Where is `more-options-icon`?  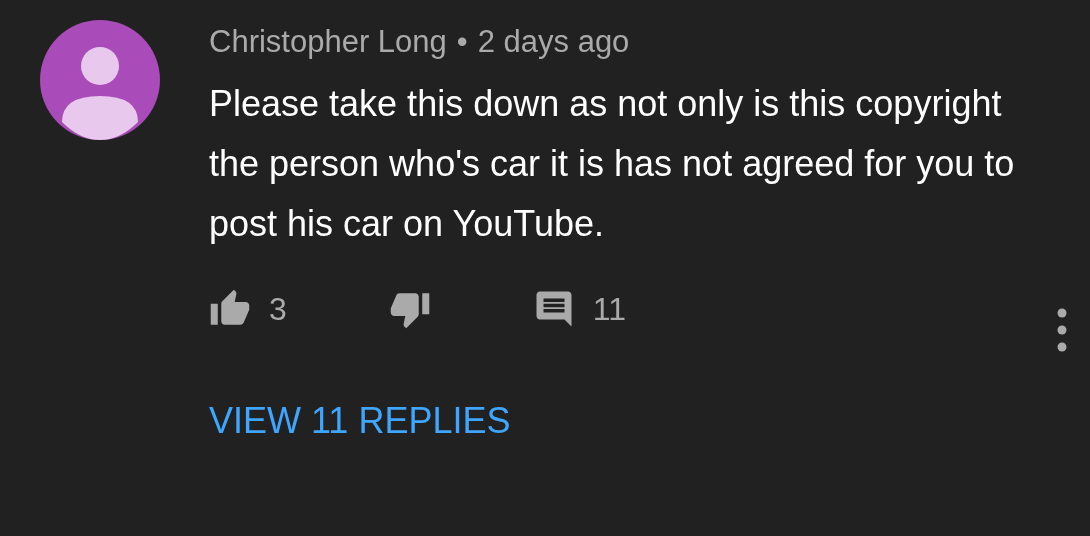
more-options-icon is located at coordinates (1062, 330).